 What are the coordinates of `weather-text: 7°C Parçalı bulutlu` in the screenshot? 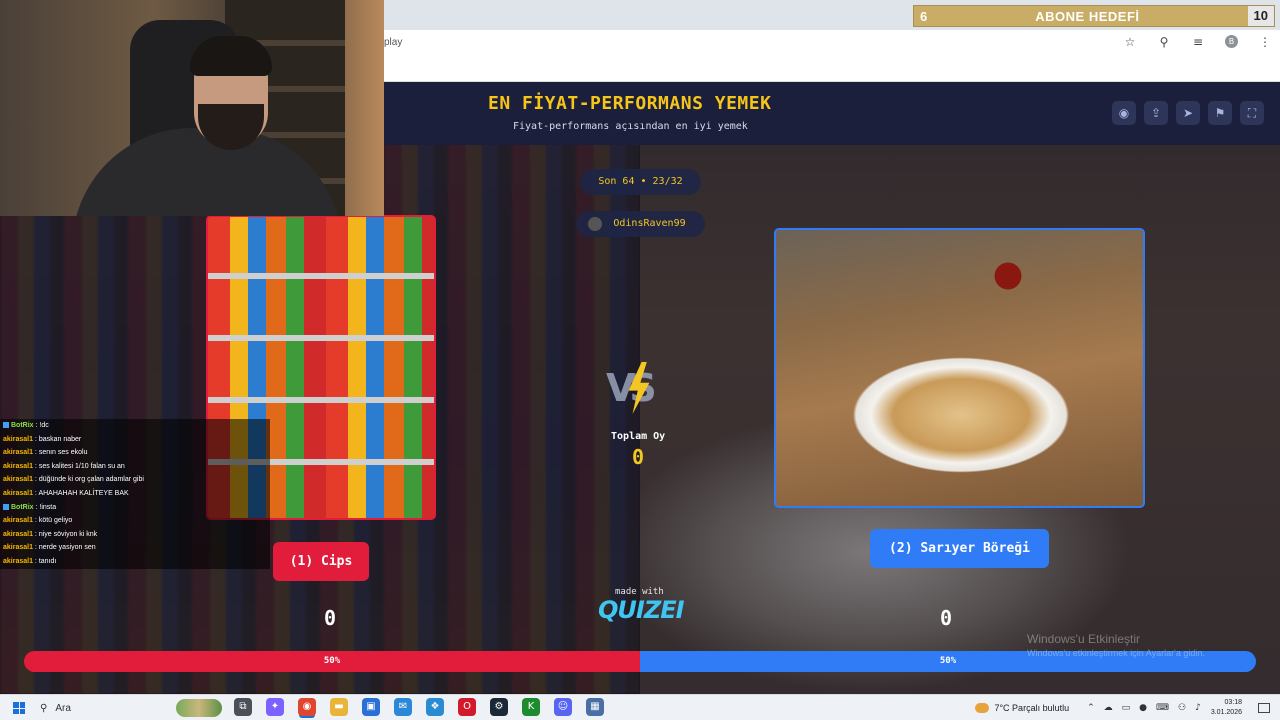 It's located at (1032, 708).